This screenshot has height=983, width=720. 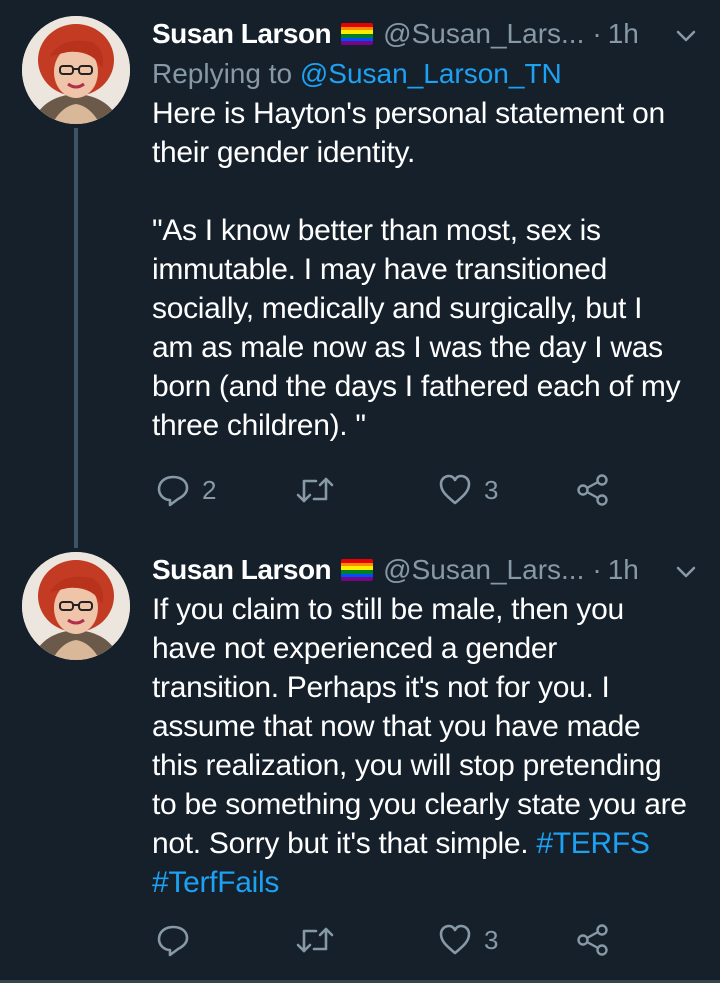 What do you see at coordinates (426, 882) in the screenshot?
I see `text-line: #TerfFails` at bounding box center [426, 882].